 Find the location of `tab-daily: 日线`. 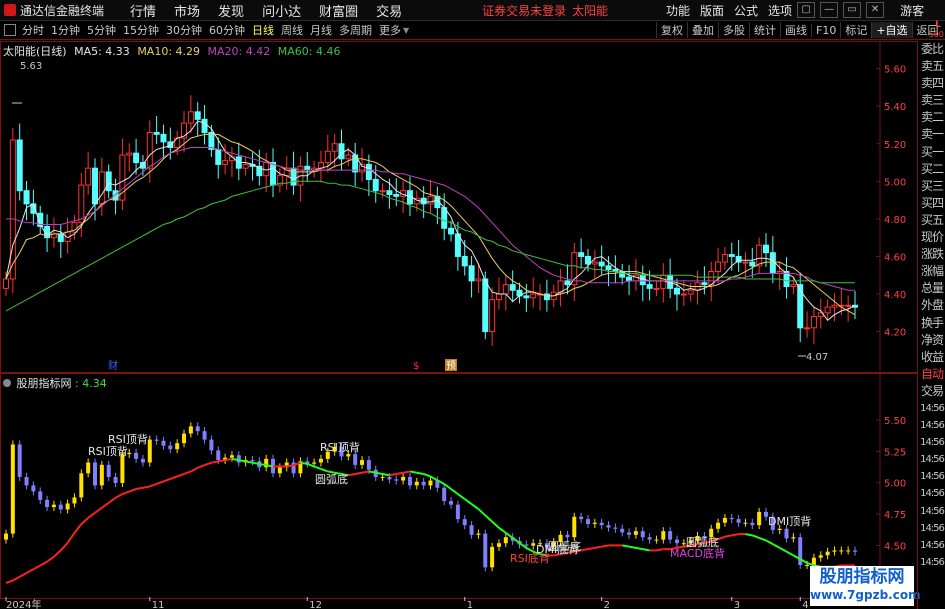

tab-daily: 日线 is located at coordinates (263, 30).